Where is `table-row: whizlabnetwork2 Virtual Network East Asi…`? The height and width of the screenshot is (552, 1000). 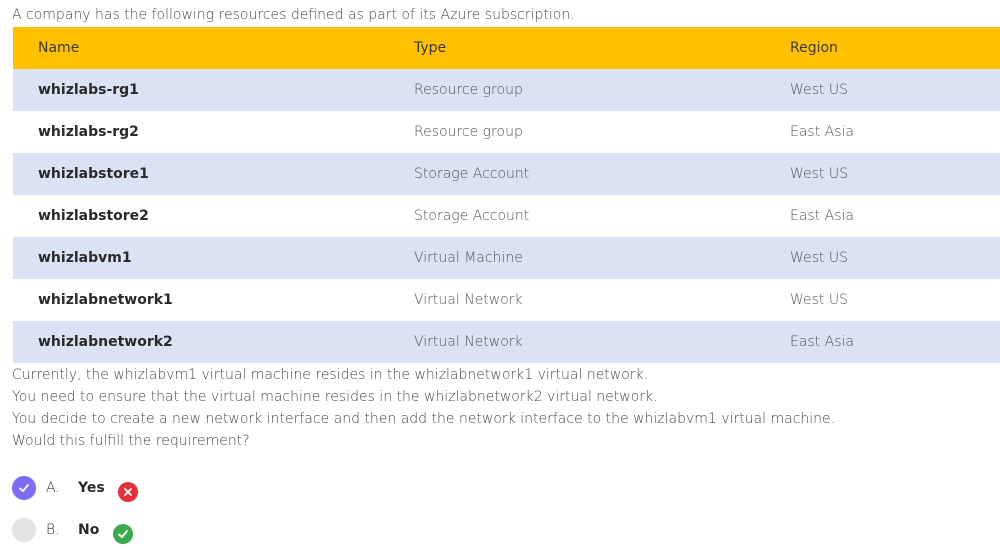
table-row: whizlabnetwork2 Virtual Network East Asi… is located at coordinates (506, 342).